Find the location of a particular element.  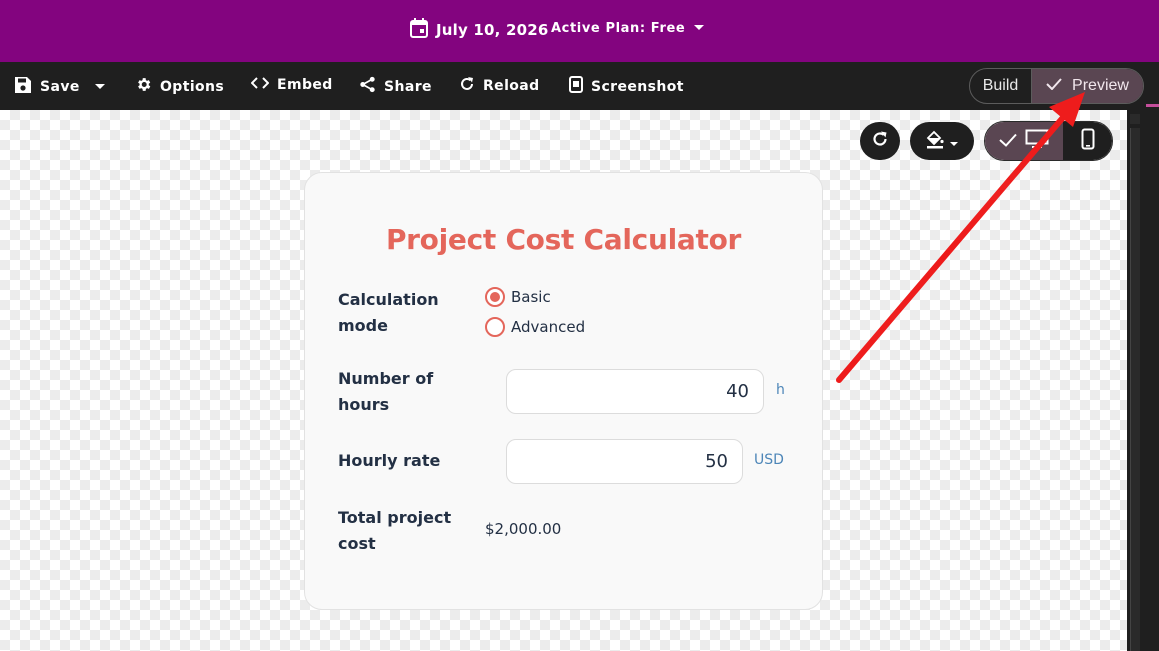

refresh-icon is located at coordinates (880, 141).